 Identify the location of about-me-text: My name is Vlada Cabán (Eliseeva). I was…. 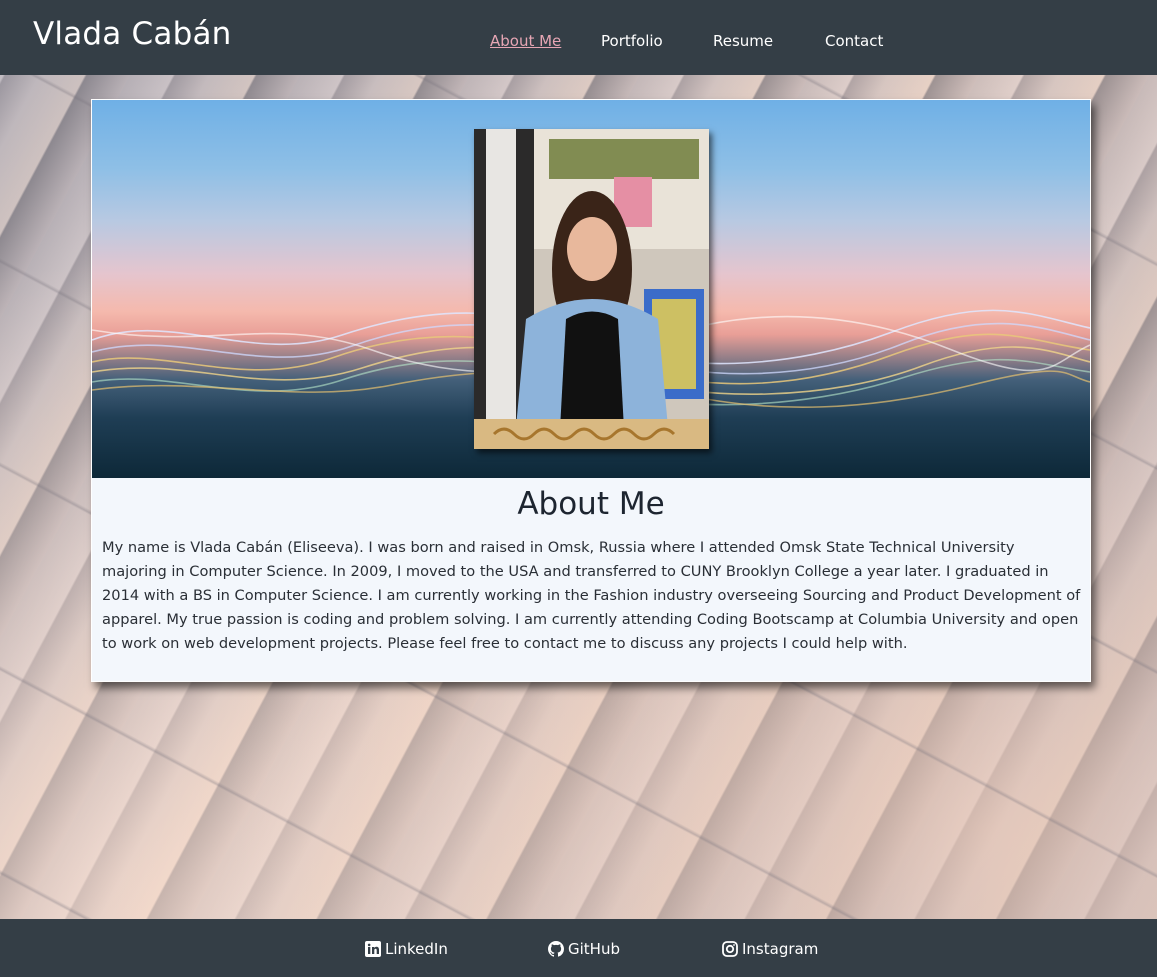
(591, 595).